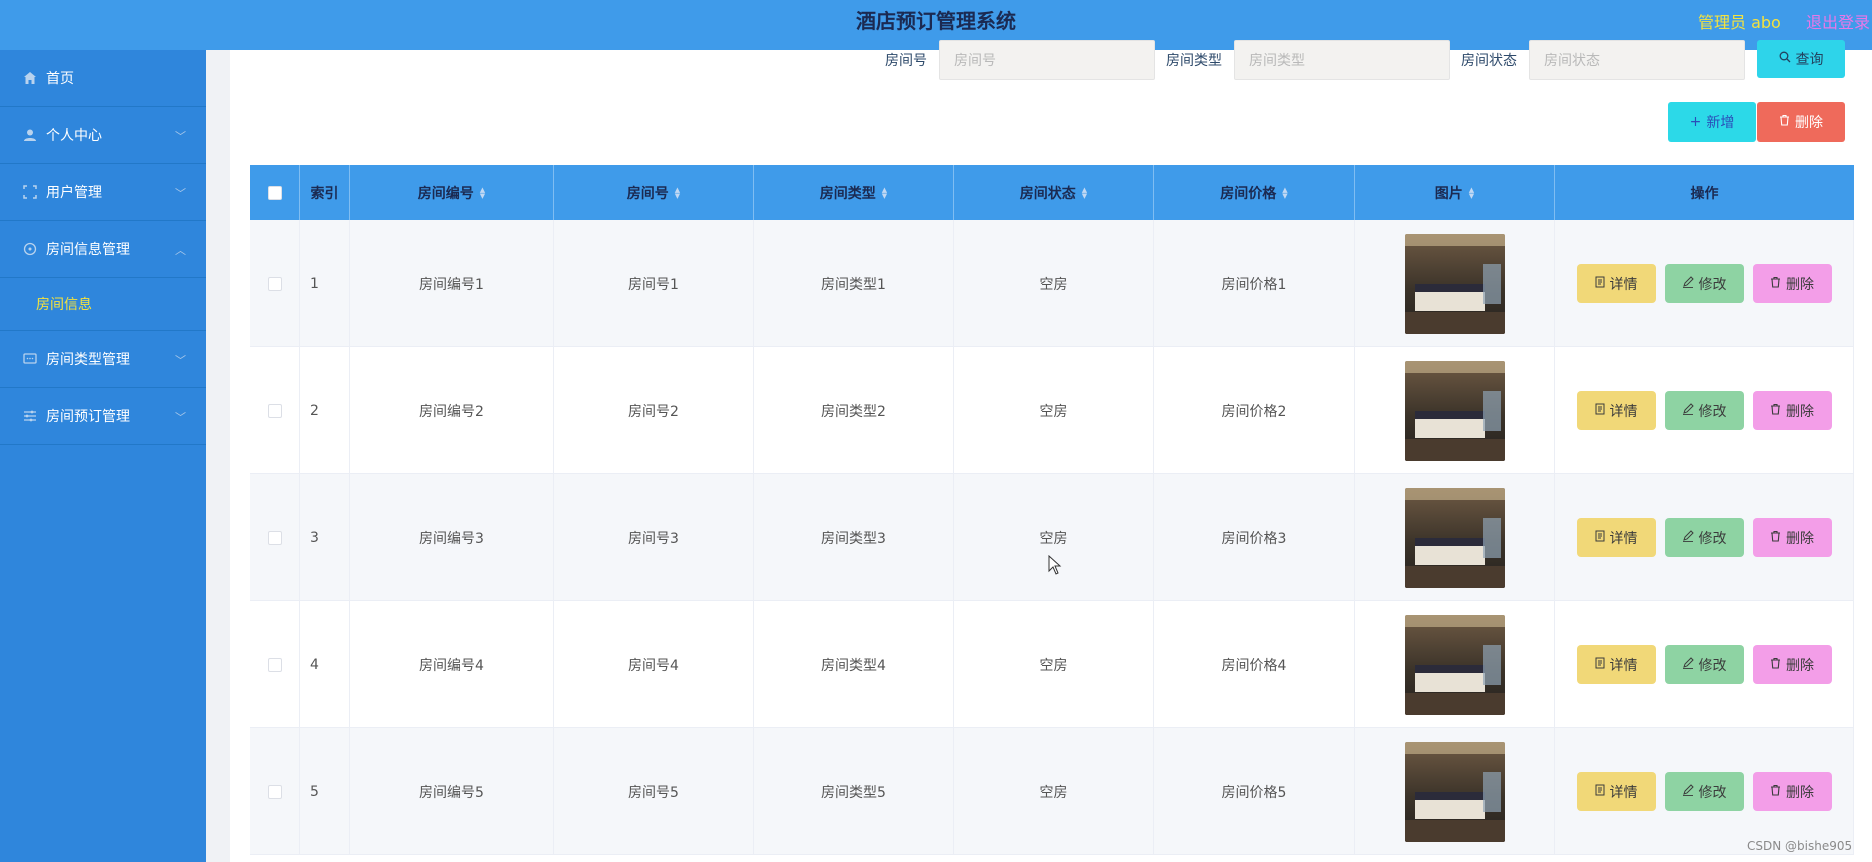 The height and width of the screenshot is (862, 1872). Describe the element at coordinates (654, 192) in the screenshot. I see `col-room-no: 房间号 ▲ ▼` at that location.